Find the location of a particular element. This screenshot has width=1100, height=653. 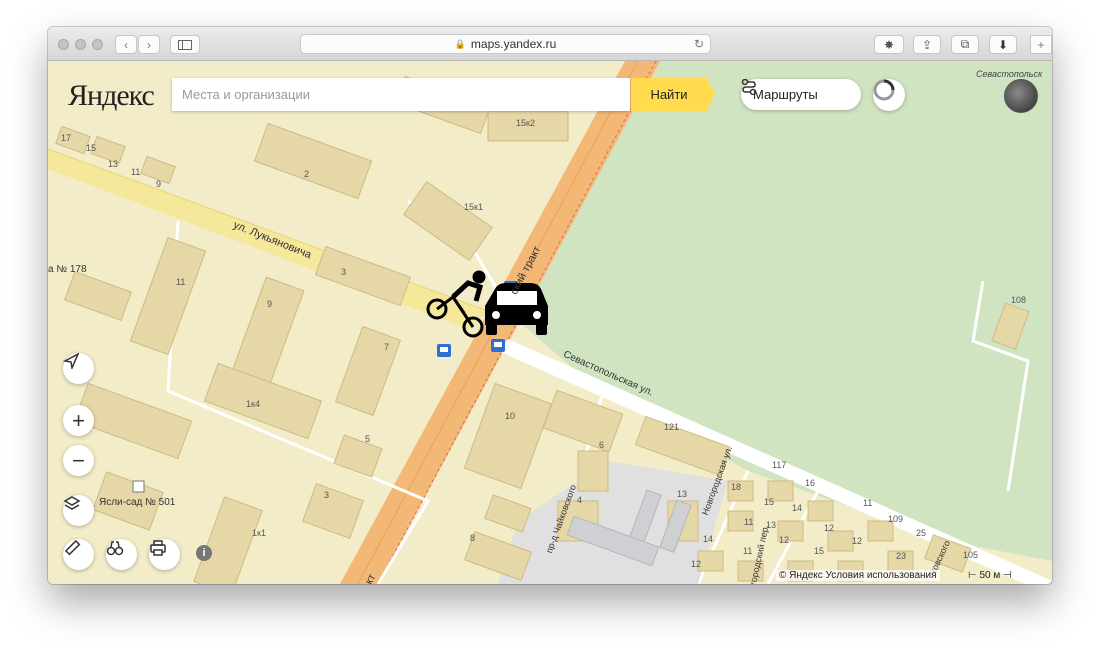

house-number: 10 is located at coordinates (510, 416).